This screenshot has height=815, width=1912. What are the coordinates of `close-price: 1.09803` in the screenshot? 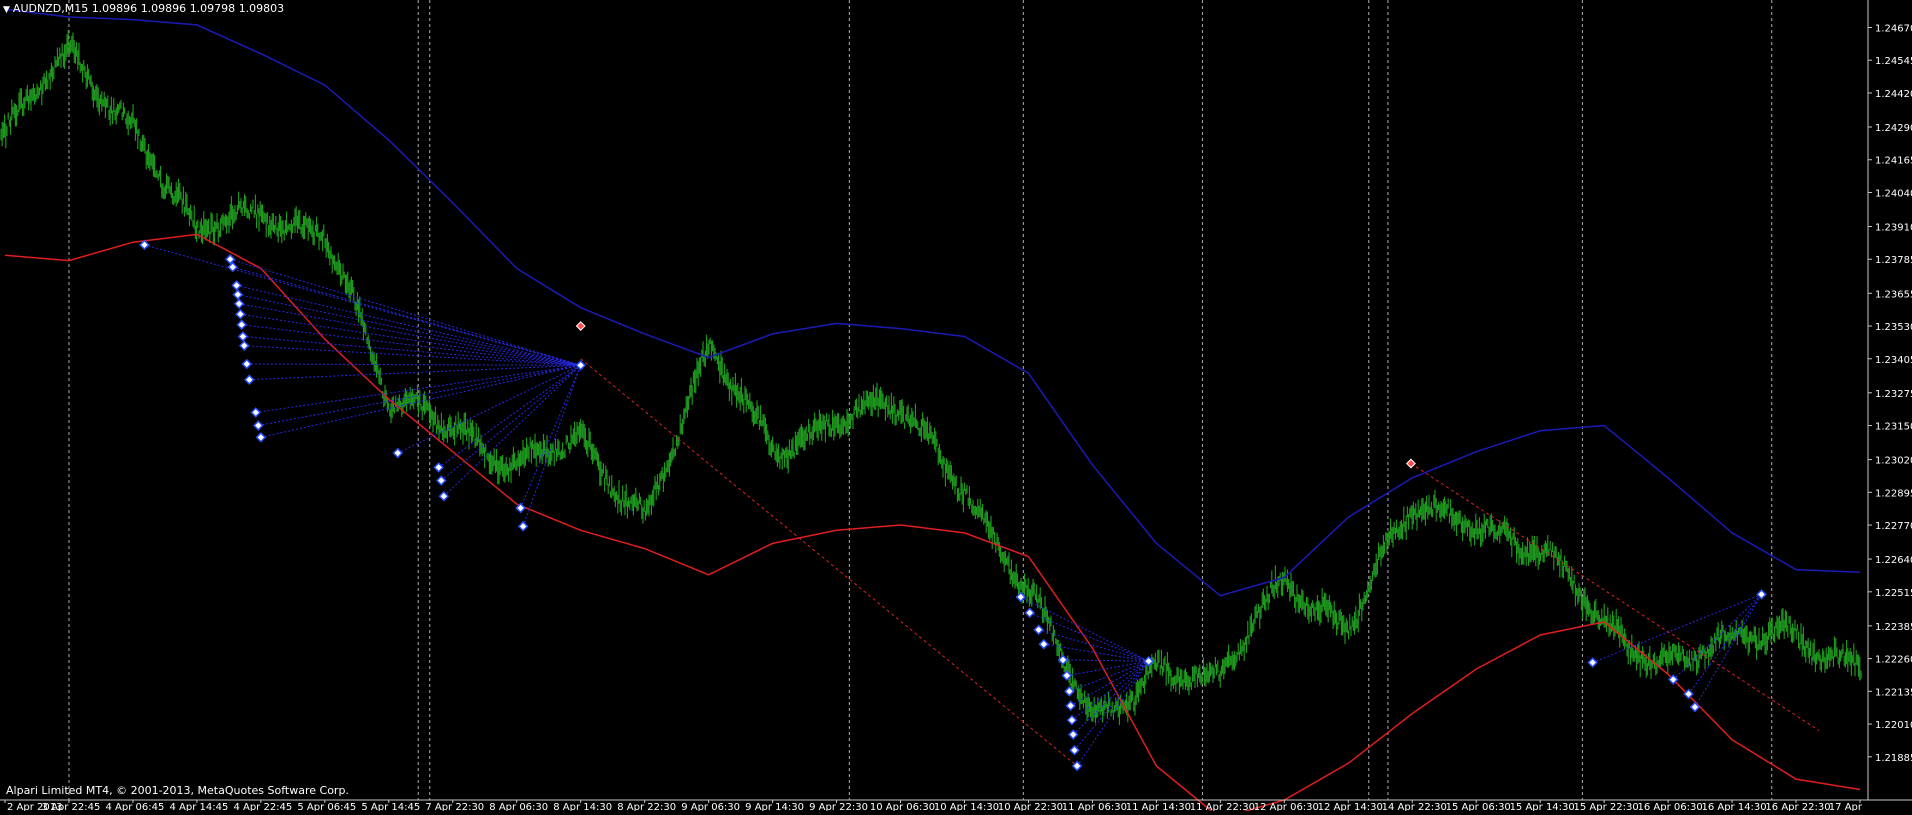 It's located at (261, 8).